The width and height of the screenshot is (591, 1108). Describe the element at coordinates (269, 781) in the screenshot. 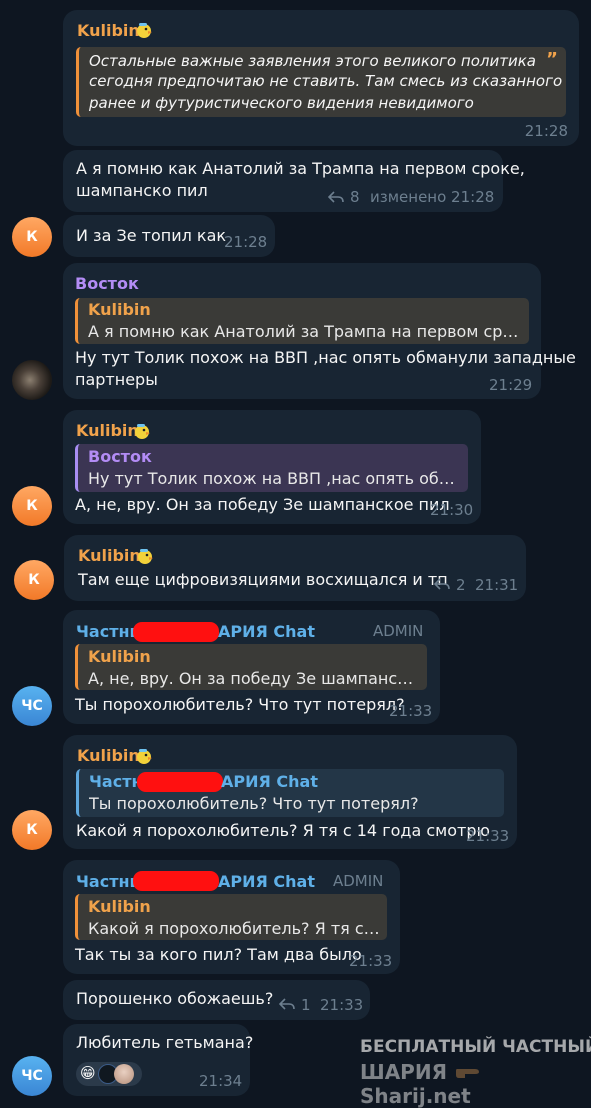

I see `quote-author: АРИЯ Chat` at that location.